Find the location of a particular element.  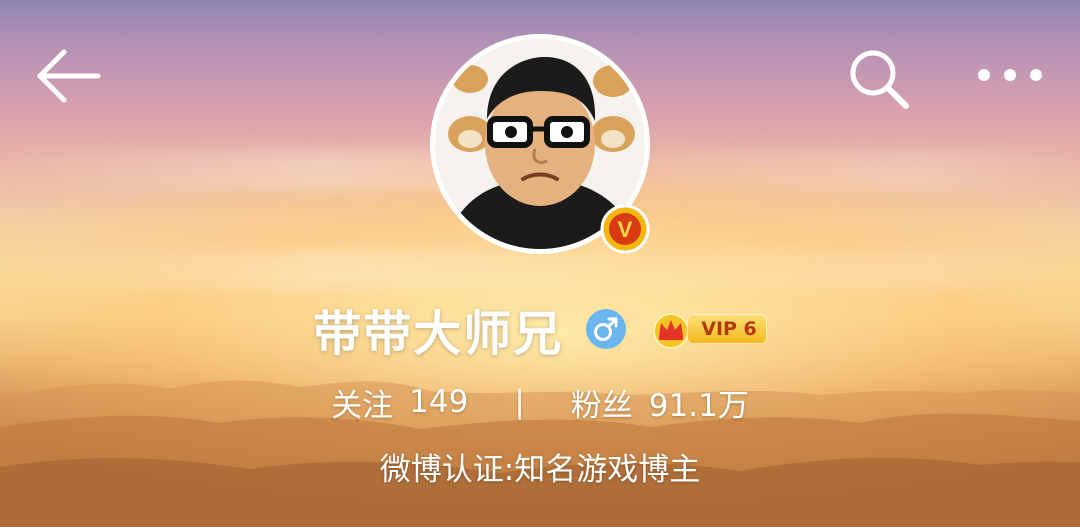

search-button is located at coordinates (879, 79).